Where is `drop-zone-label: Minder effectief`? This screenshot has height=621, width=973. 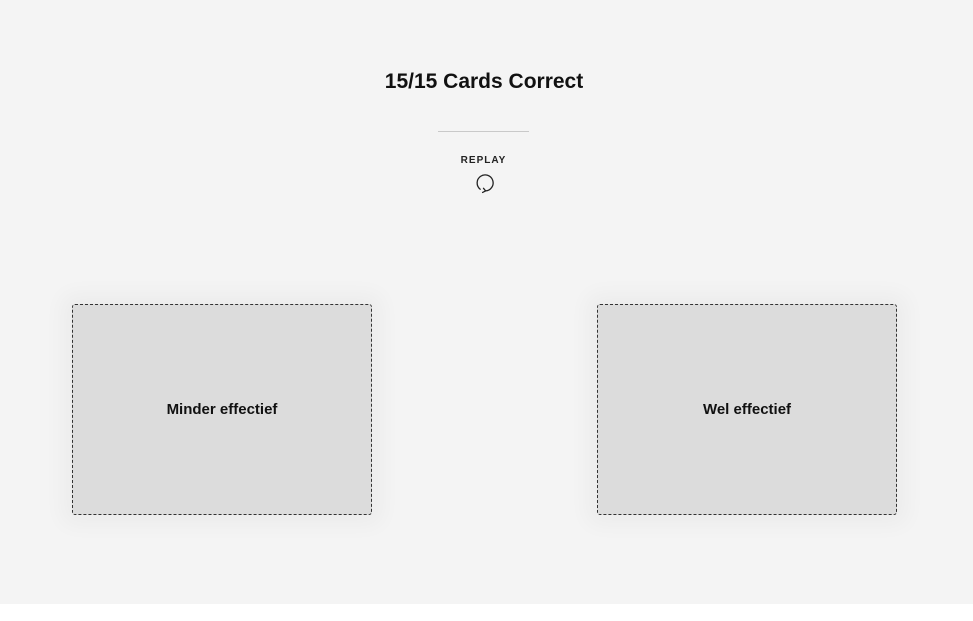 drop-zone-label: Minder effectief is located at coordinates (222, 409).